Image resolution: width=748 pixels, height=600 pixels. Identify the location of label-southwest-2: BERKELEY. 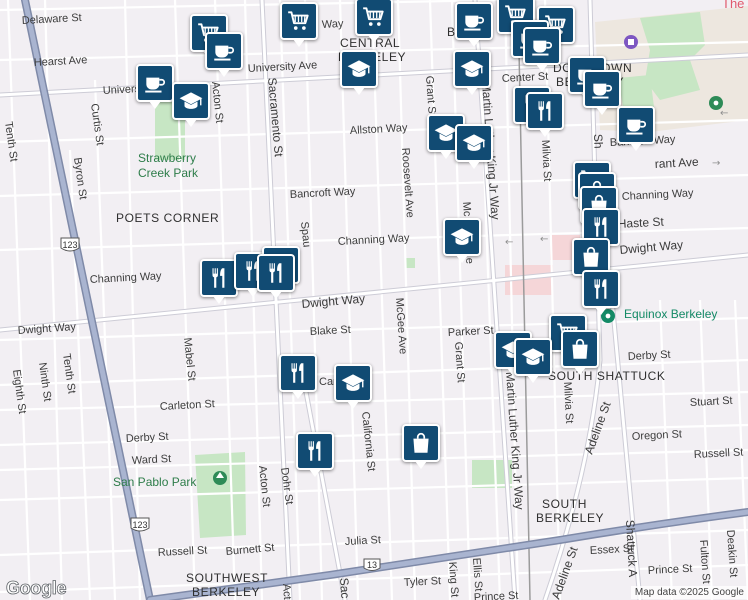
(226, 592).